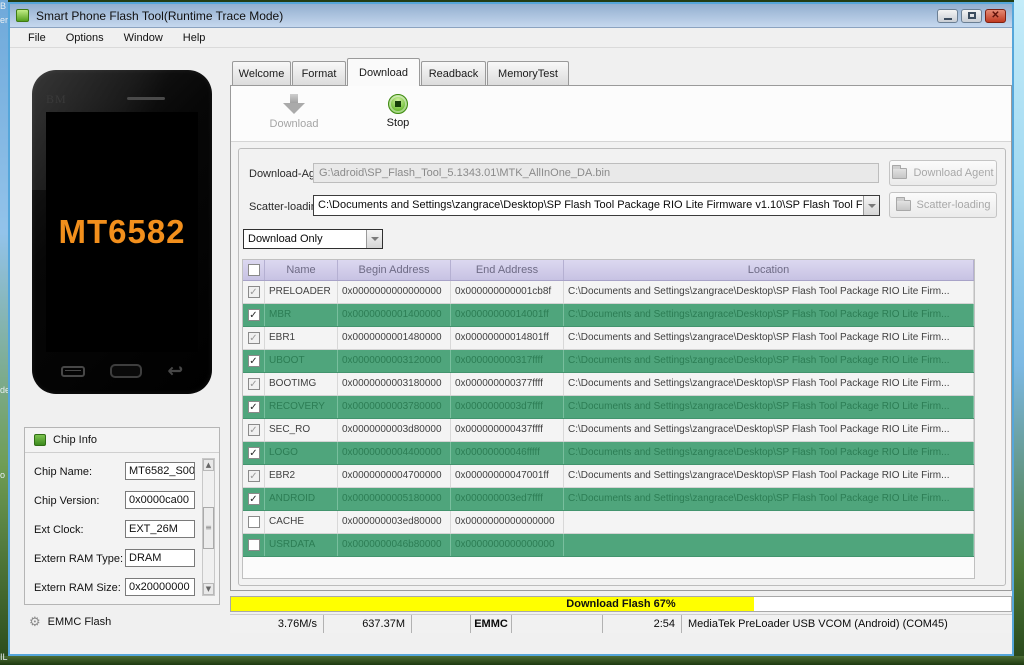  What do you see at coordinates (971, 15) in the screenshot?
I see `maximize-button` at bounding box center [971, 15].